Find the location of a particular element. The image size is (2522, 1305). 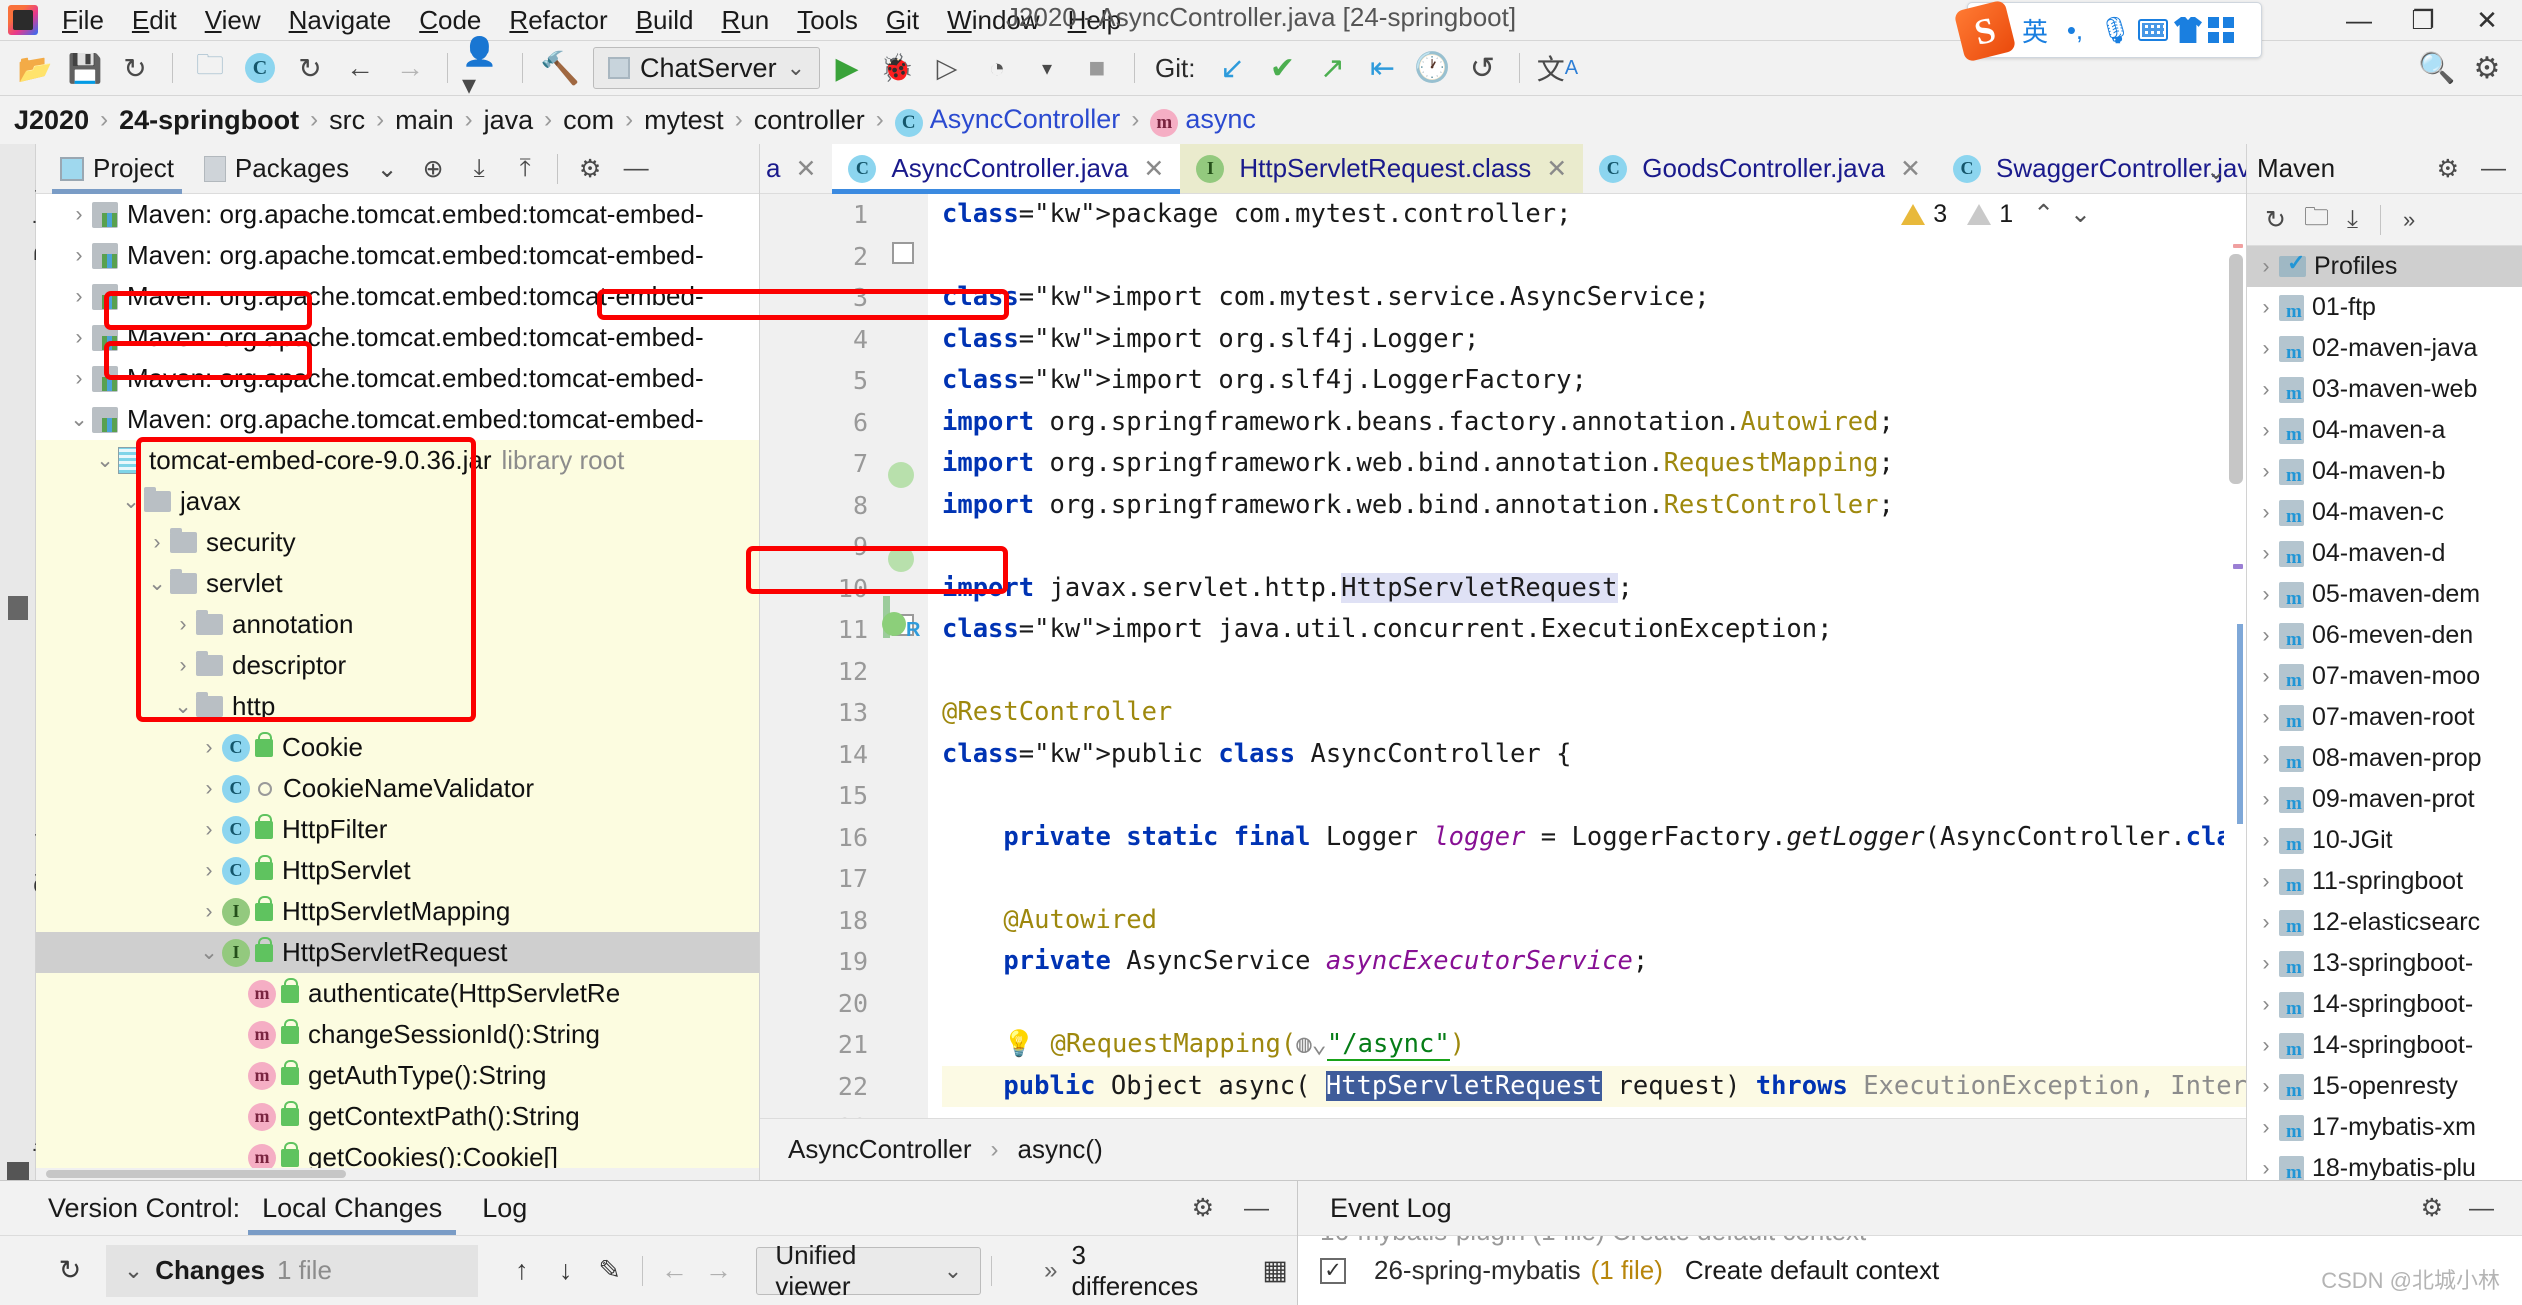

viewer-mode-selector: Unified viewer ⌄ is located at coordinates (869, 1270).